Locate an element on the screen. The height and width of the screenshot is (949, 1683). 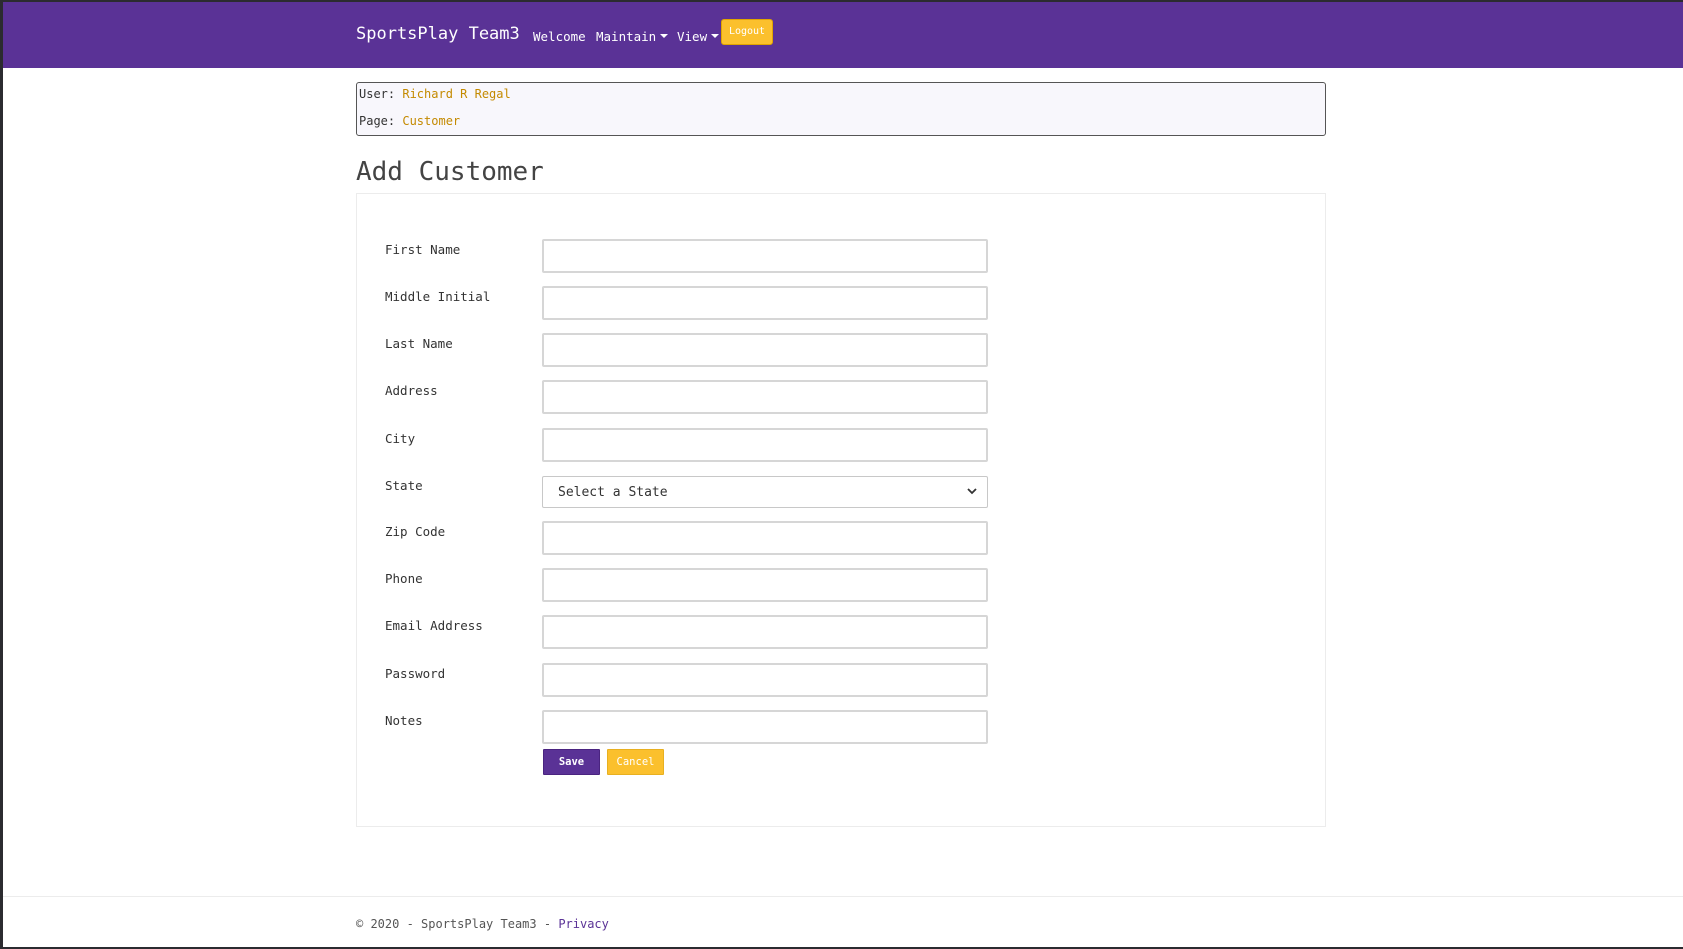
page-label: Page: is located at coordinates (377, 121).